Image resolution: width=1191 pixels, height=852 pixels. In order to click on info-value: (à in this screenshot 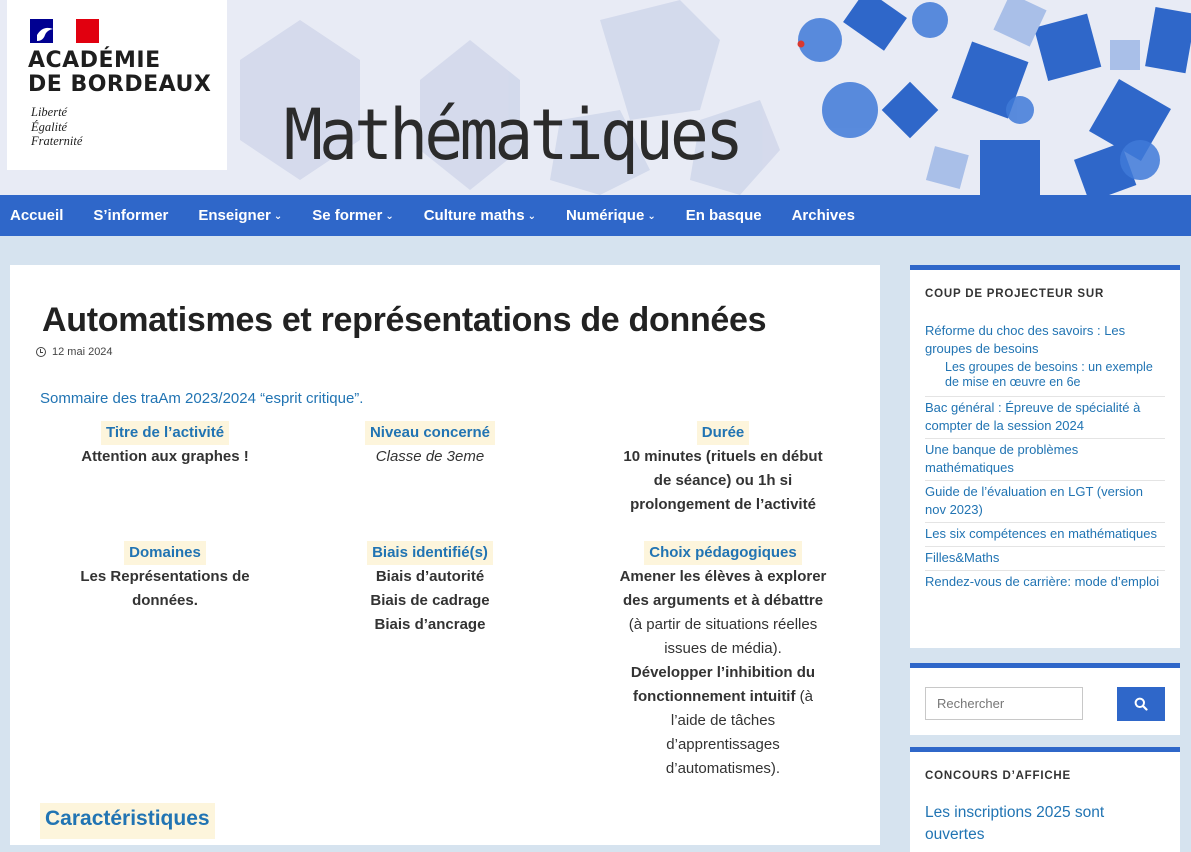, I will do `click(806, 696)`.